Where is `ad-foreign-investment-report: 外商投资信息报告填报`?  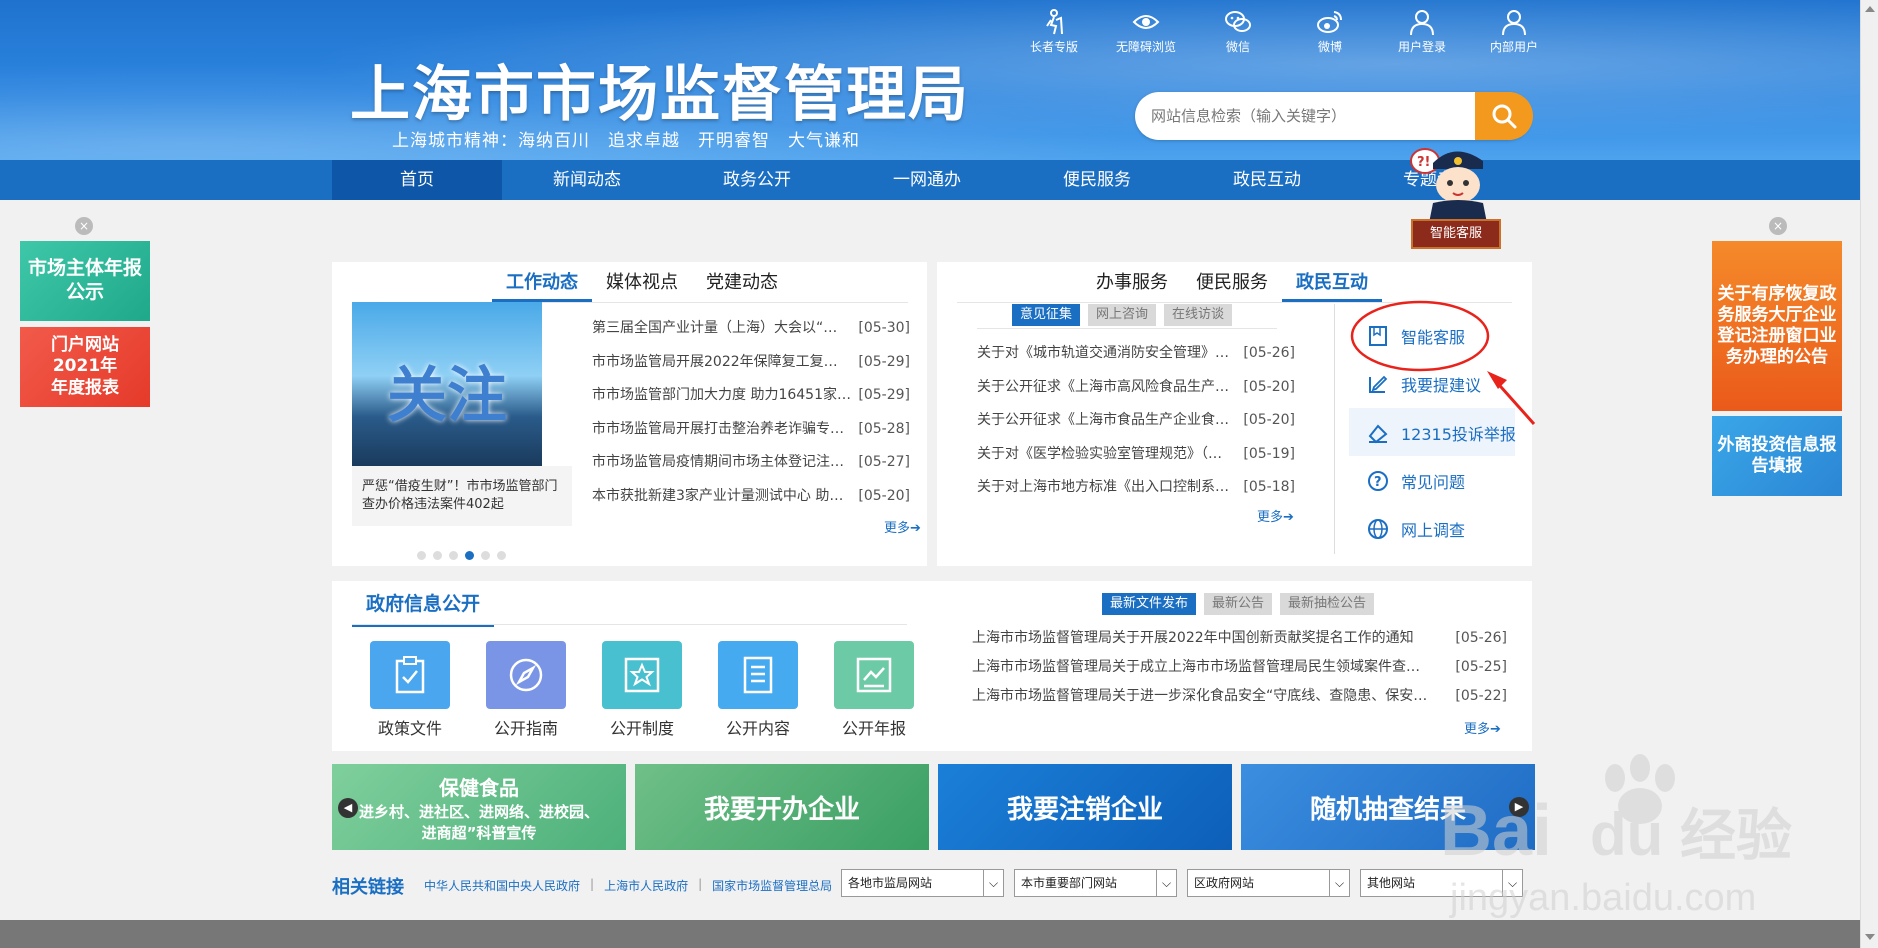
ad-foreign-investment-report: 外商投资信息报告填报 is located at coordinates (1777, 456).